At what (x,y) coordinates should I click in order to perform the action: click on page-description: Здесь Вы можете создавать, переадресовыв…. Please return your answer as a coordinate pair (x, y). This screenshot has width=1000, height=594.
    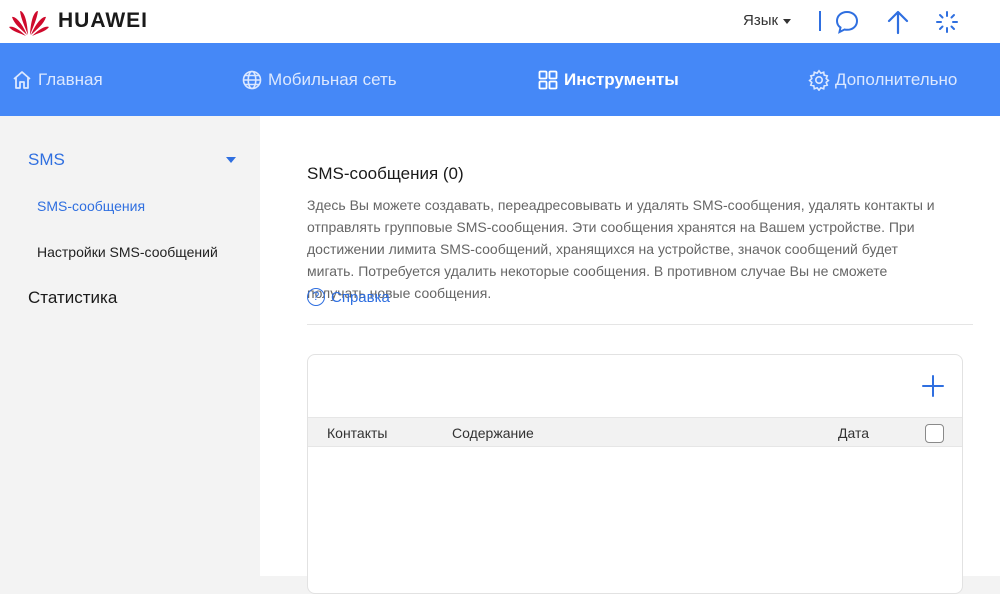
    Looking at the image, I should click on (621, 249).